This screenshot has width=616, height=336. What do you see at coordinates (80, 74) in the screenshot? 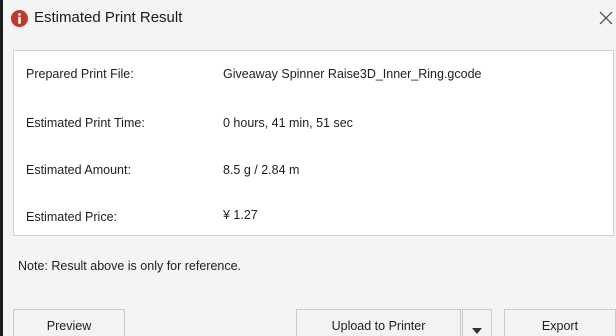
I see `prepared-print-file-label: Prepared Print File:` at bounding box center [80, 74].